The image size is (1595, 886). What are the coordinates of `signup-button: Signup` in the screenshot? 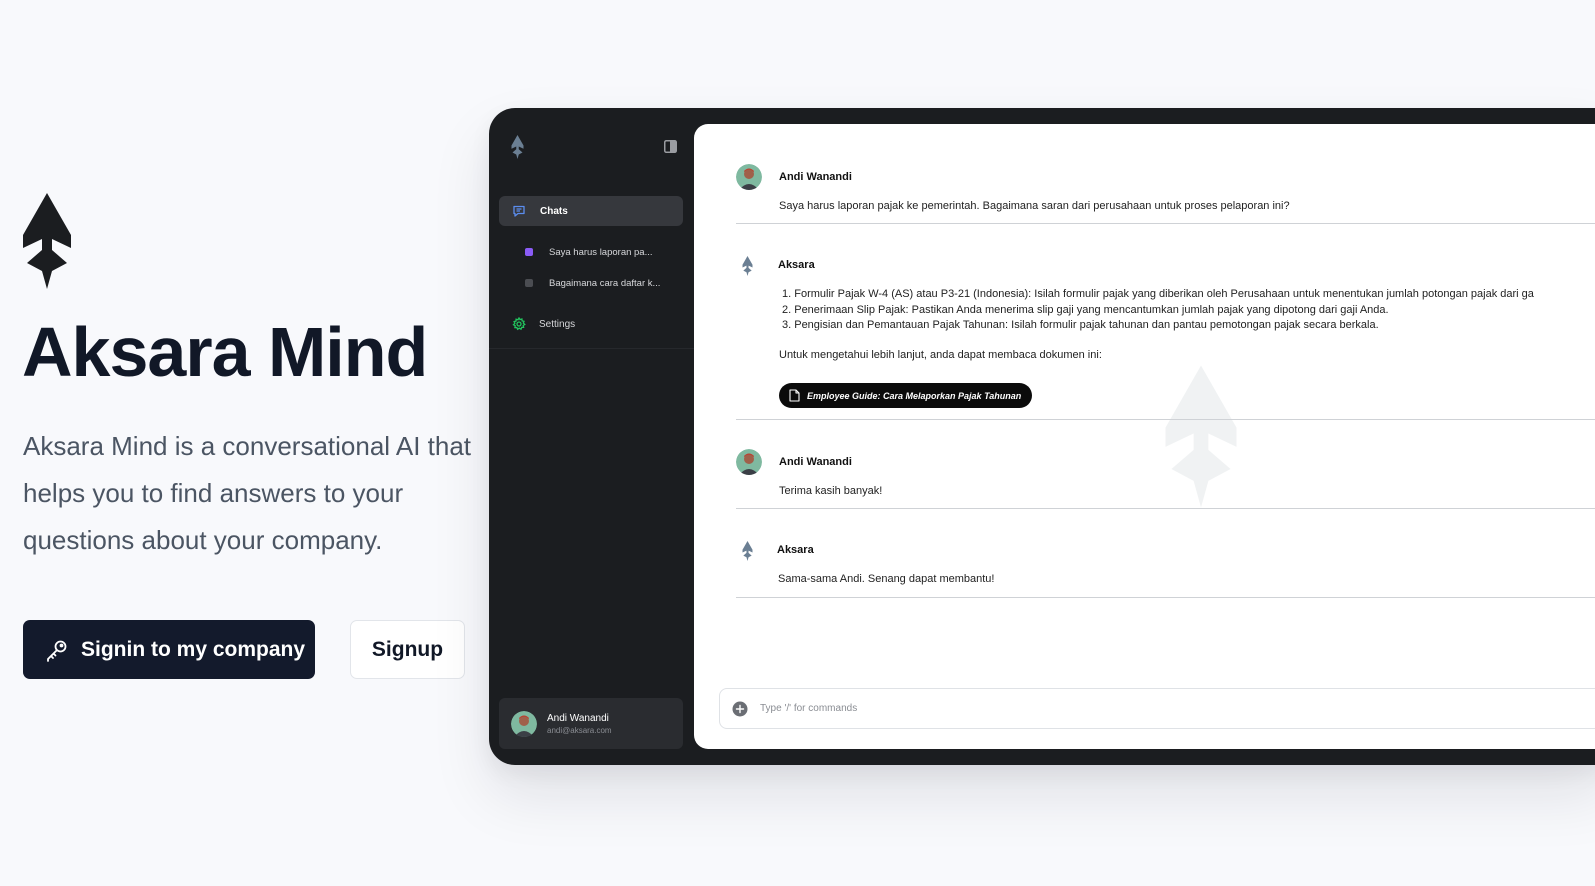 It's located at (407, 649).